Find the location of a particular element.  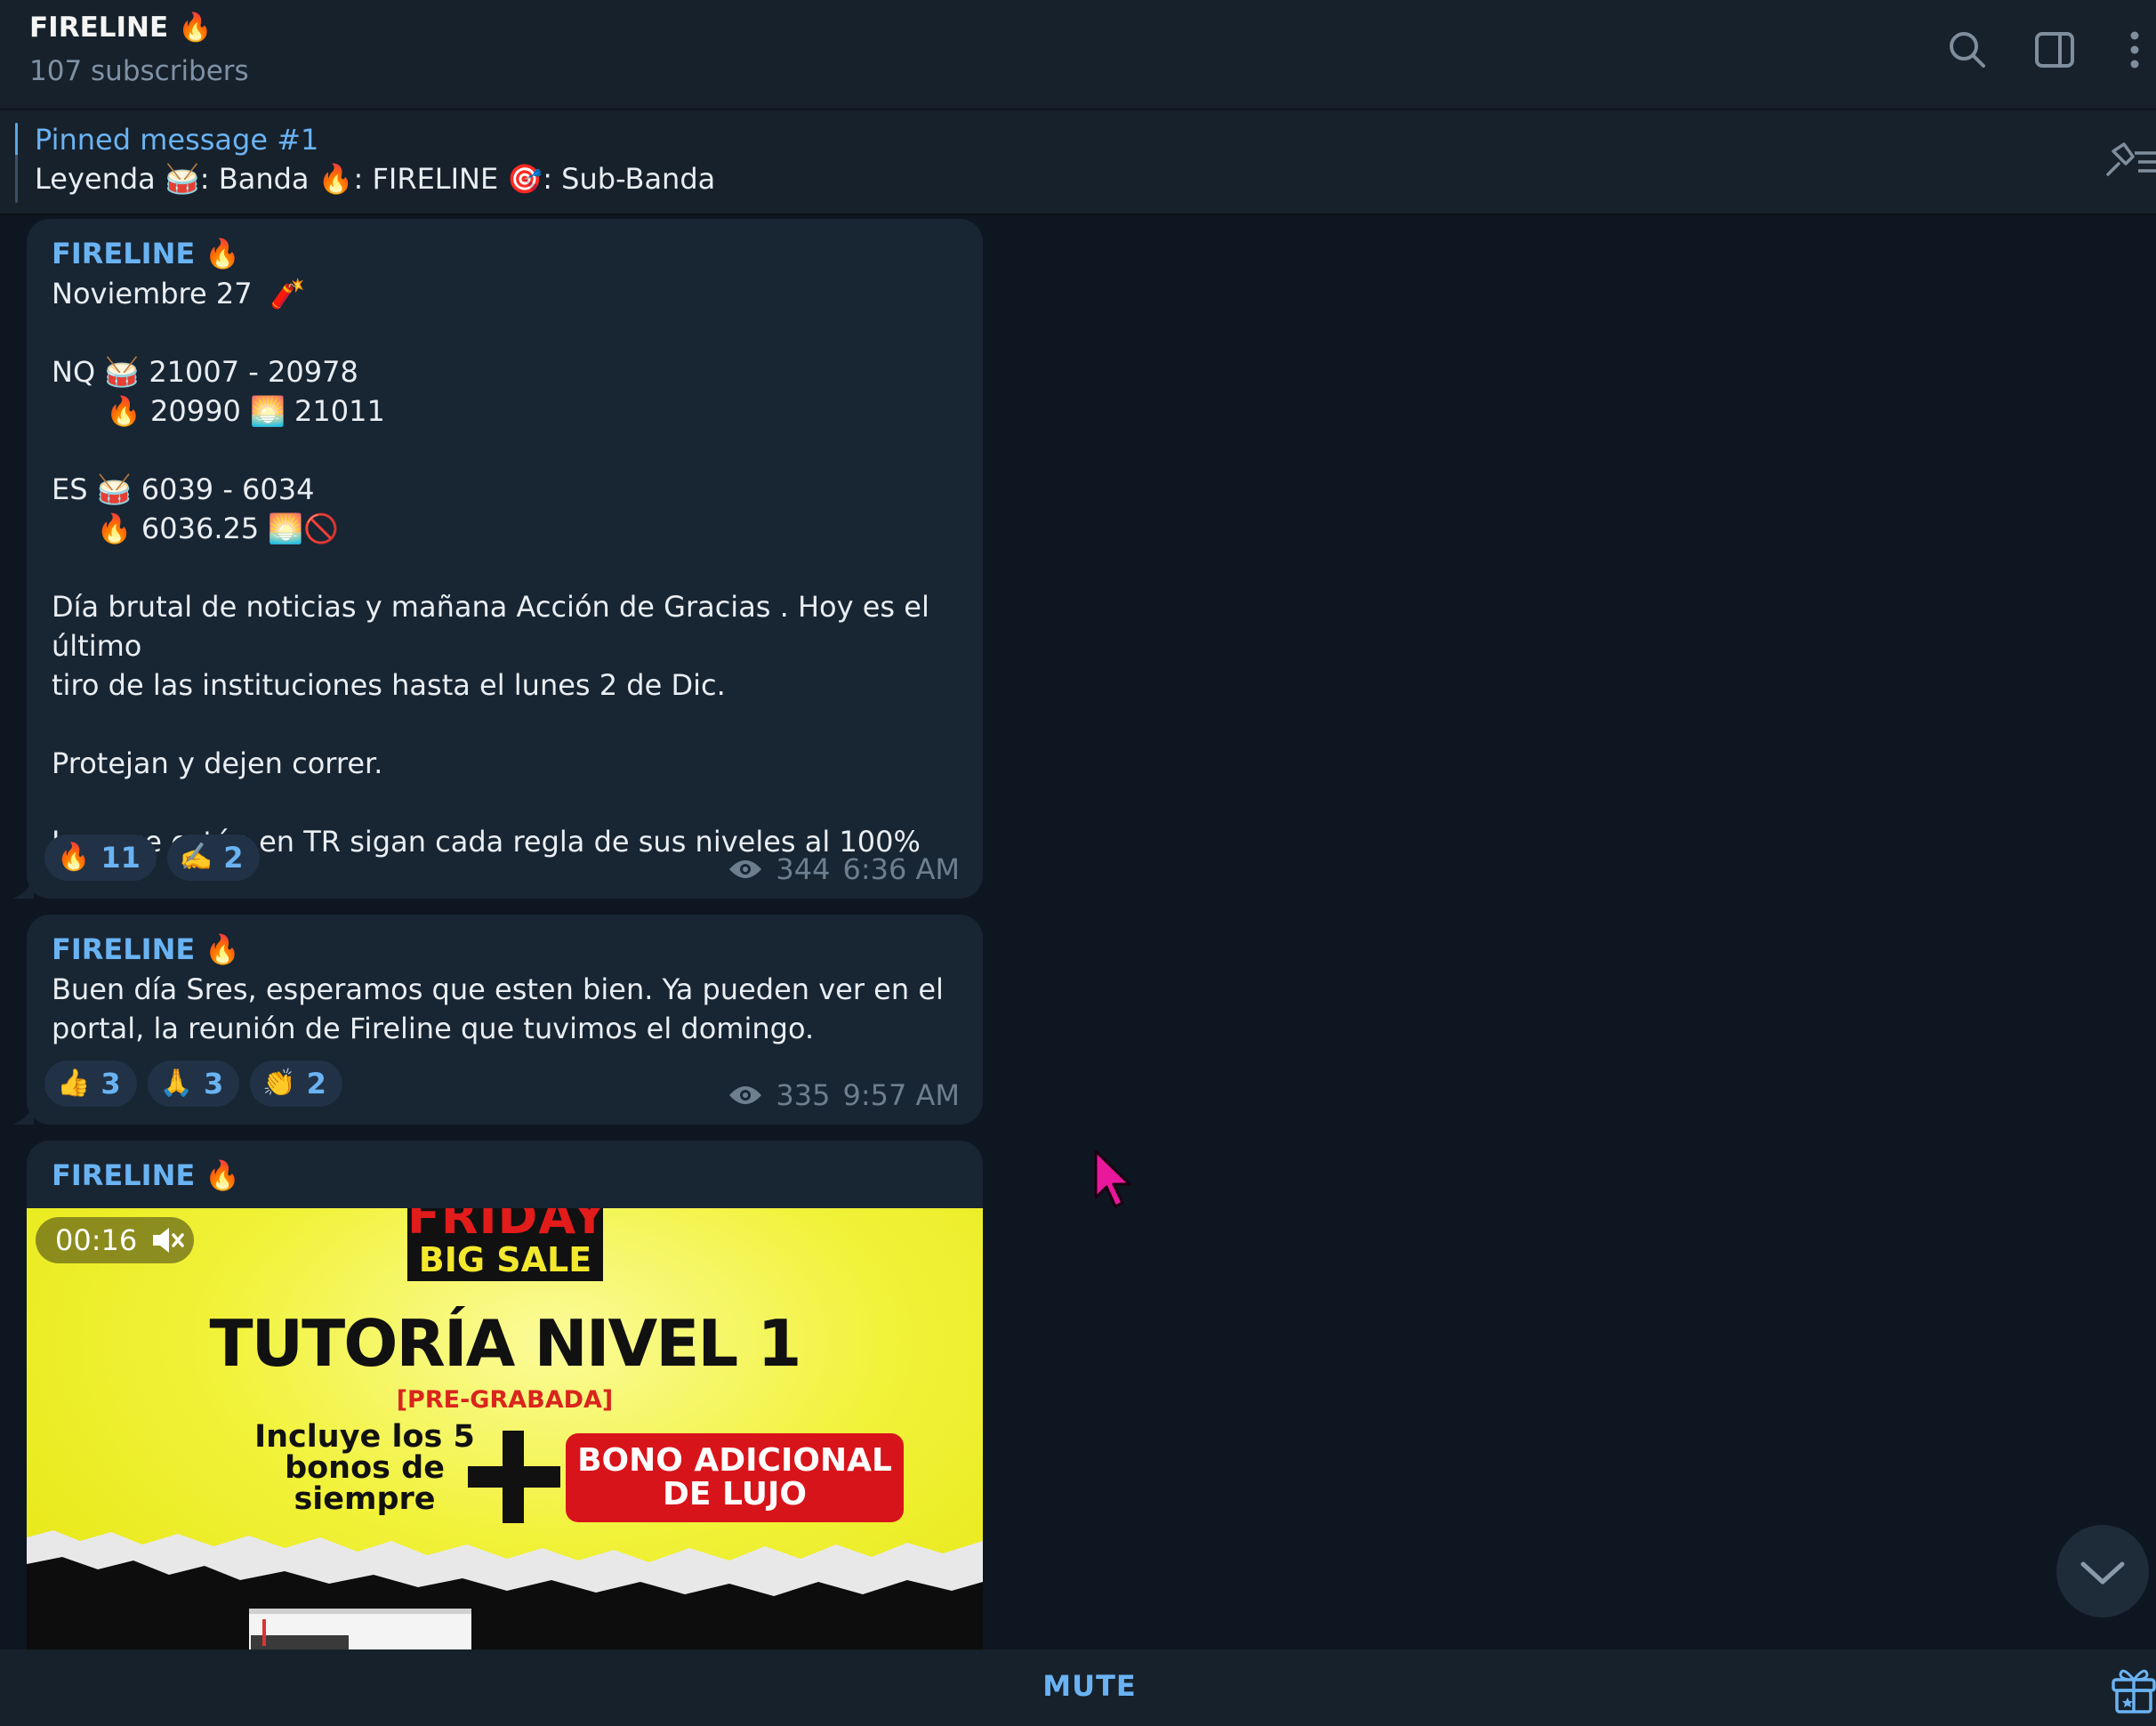

more-options-icon is located at coordinates (2134, 50).